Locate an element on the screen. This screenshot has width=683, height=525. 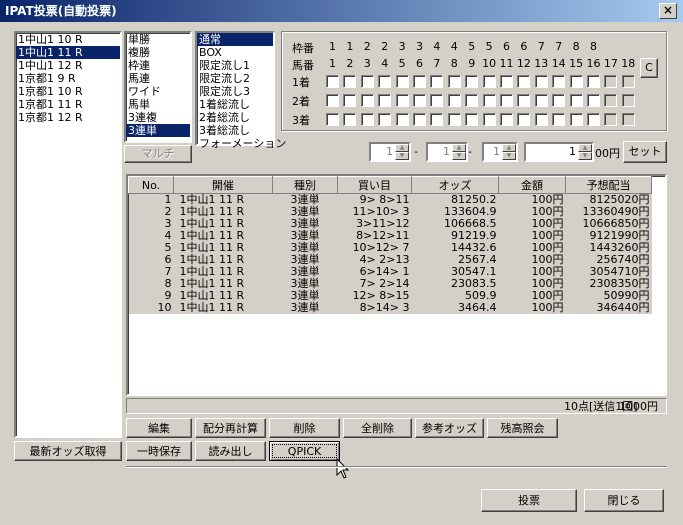
spin-second: 1 ▲ ▼ is located at coordinates (447, 152).